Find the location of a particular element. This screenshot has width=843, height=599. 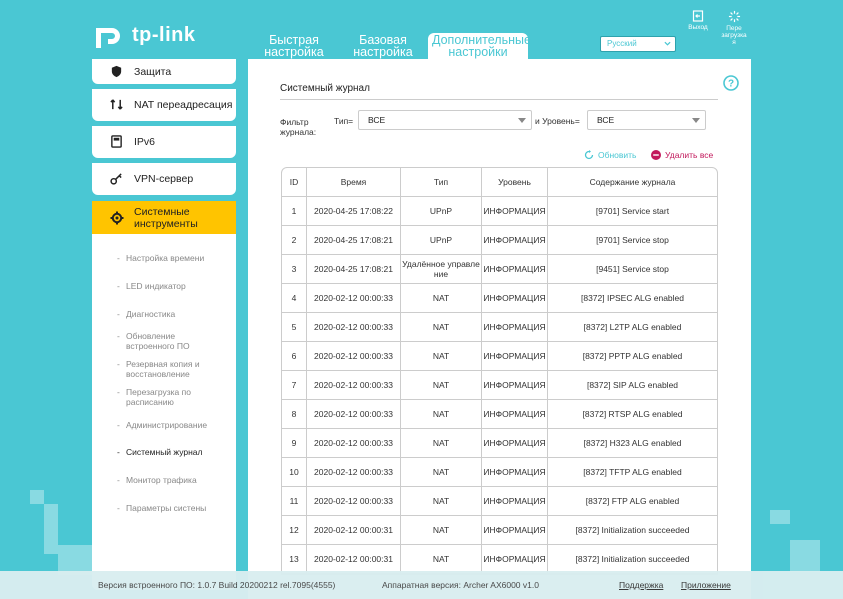

logout-label: Выход is located at coordinates (698, 27).